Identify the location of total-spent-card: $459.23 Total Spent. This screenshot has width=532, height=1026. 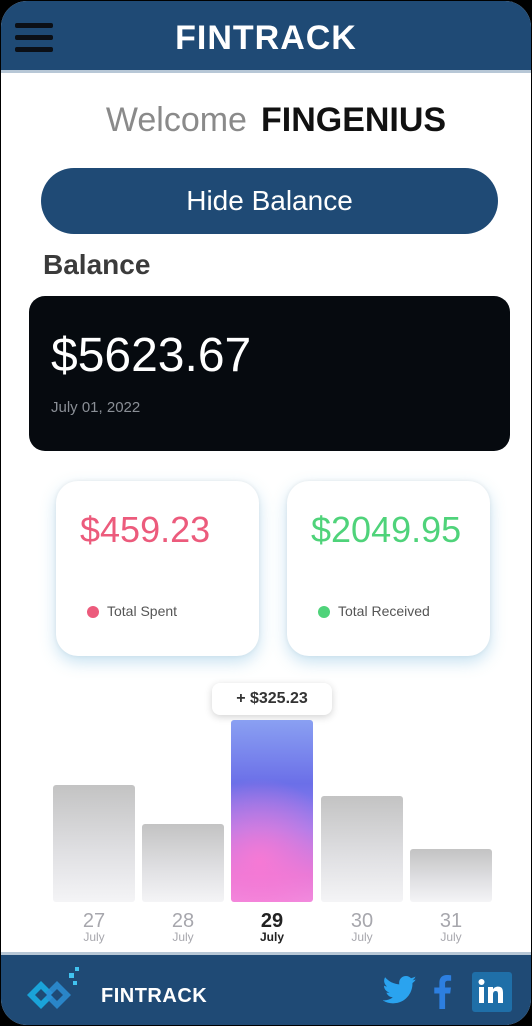
(157, 568).